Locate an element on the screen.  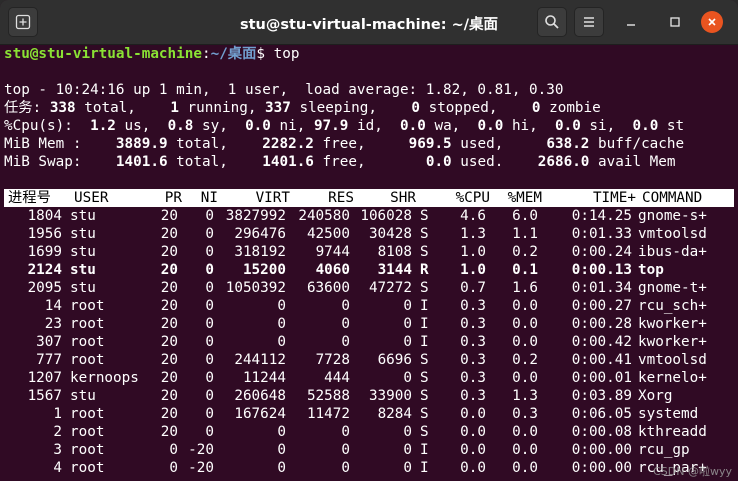
process-row: 14 root 20 0 0 0 0 I 0.3 0.0 0:00.27 rcu_sch+ is located at coordinates (369, 306).